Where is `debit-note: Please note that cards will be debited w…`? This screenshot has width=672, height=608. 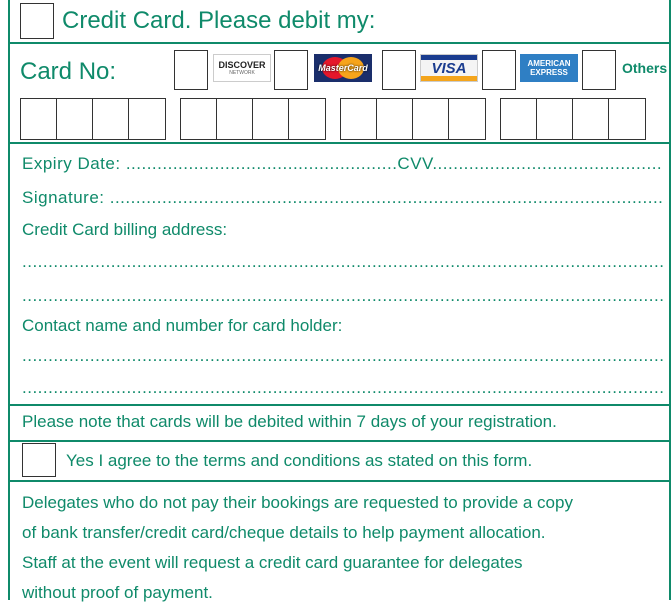
debit-note: Please note that cards will be debited w… is located at coordinates (289, 421).